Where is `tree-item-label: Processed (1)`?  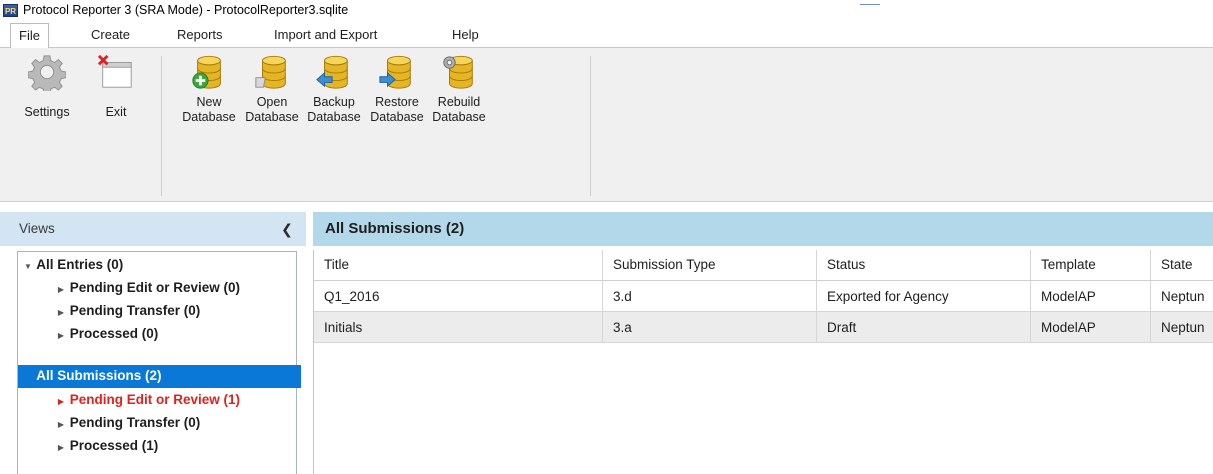
tree-item-label: Processed (1) is located at coordinates (114, 445).